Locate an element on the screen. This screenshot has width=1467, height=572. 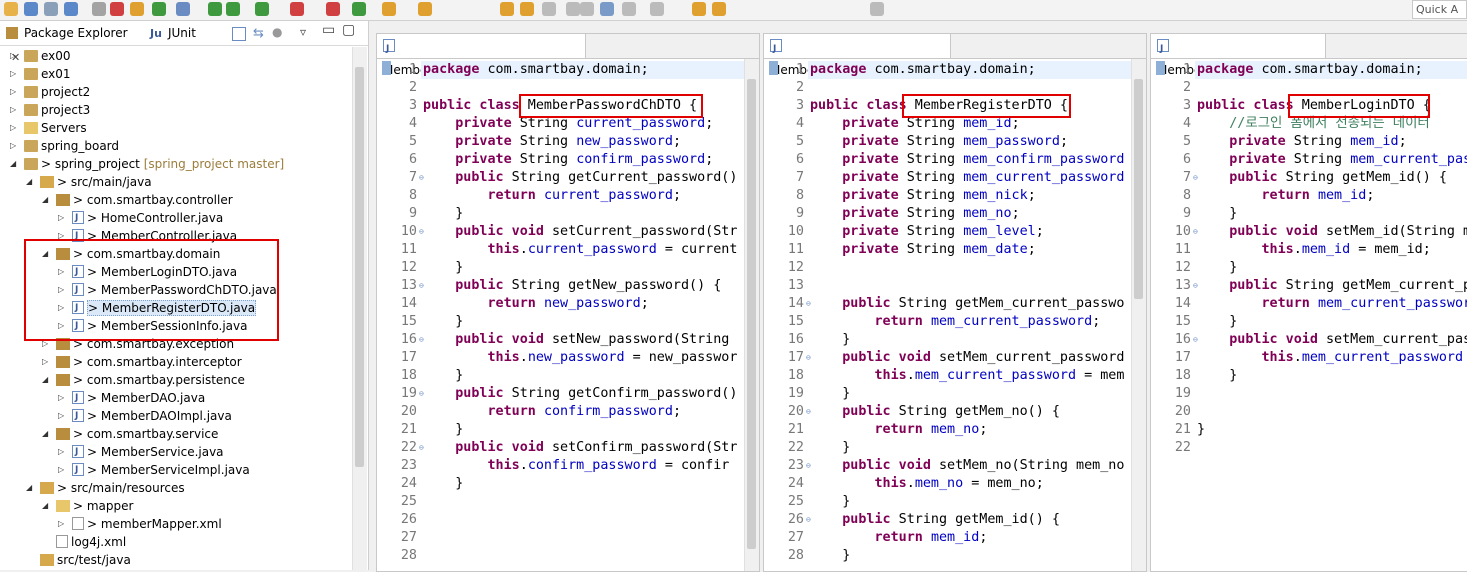
src-icon is located at coordinates (47, 560).